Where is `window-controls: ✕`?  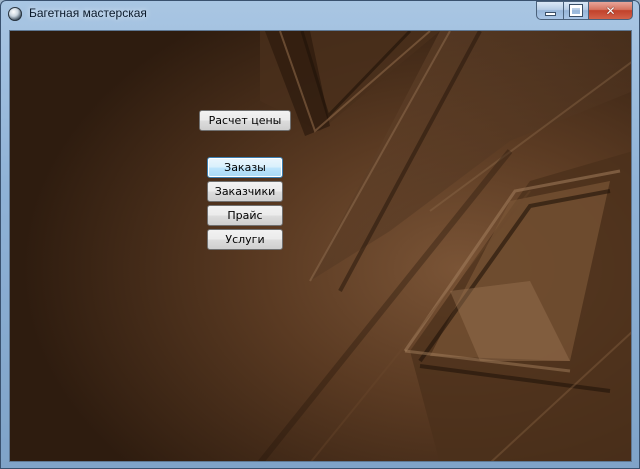 window-controls: ✕ is located at coordinates (584, 10).